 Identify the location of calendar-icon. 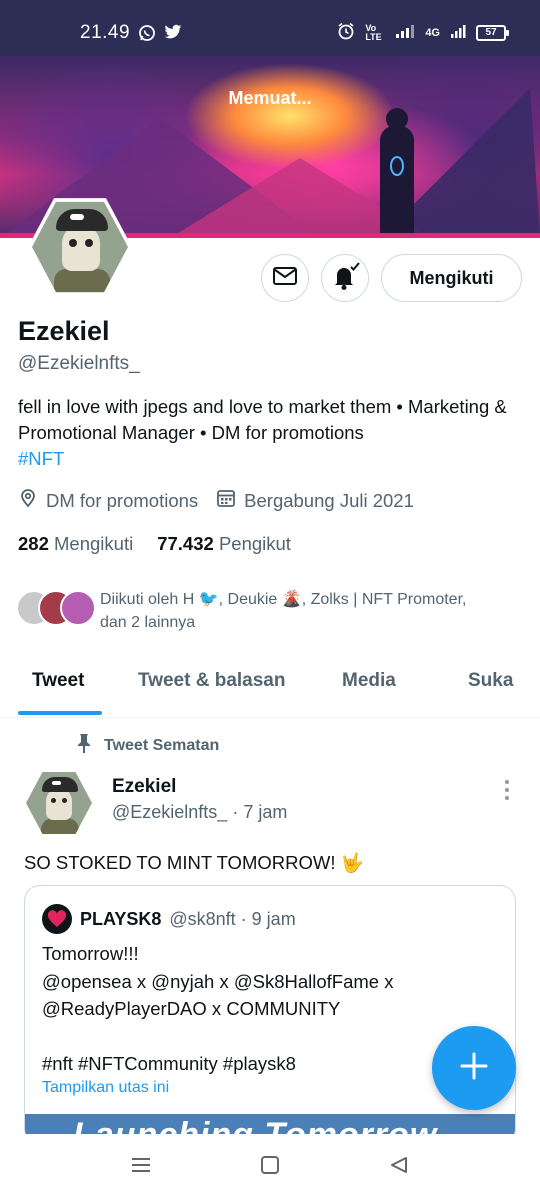
(226, 500).